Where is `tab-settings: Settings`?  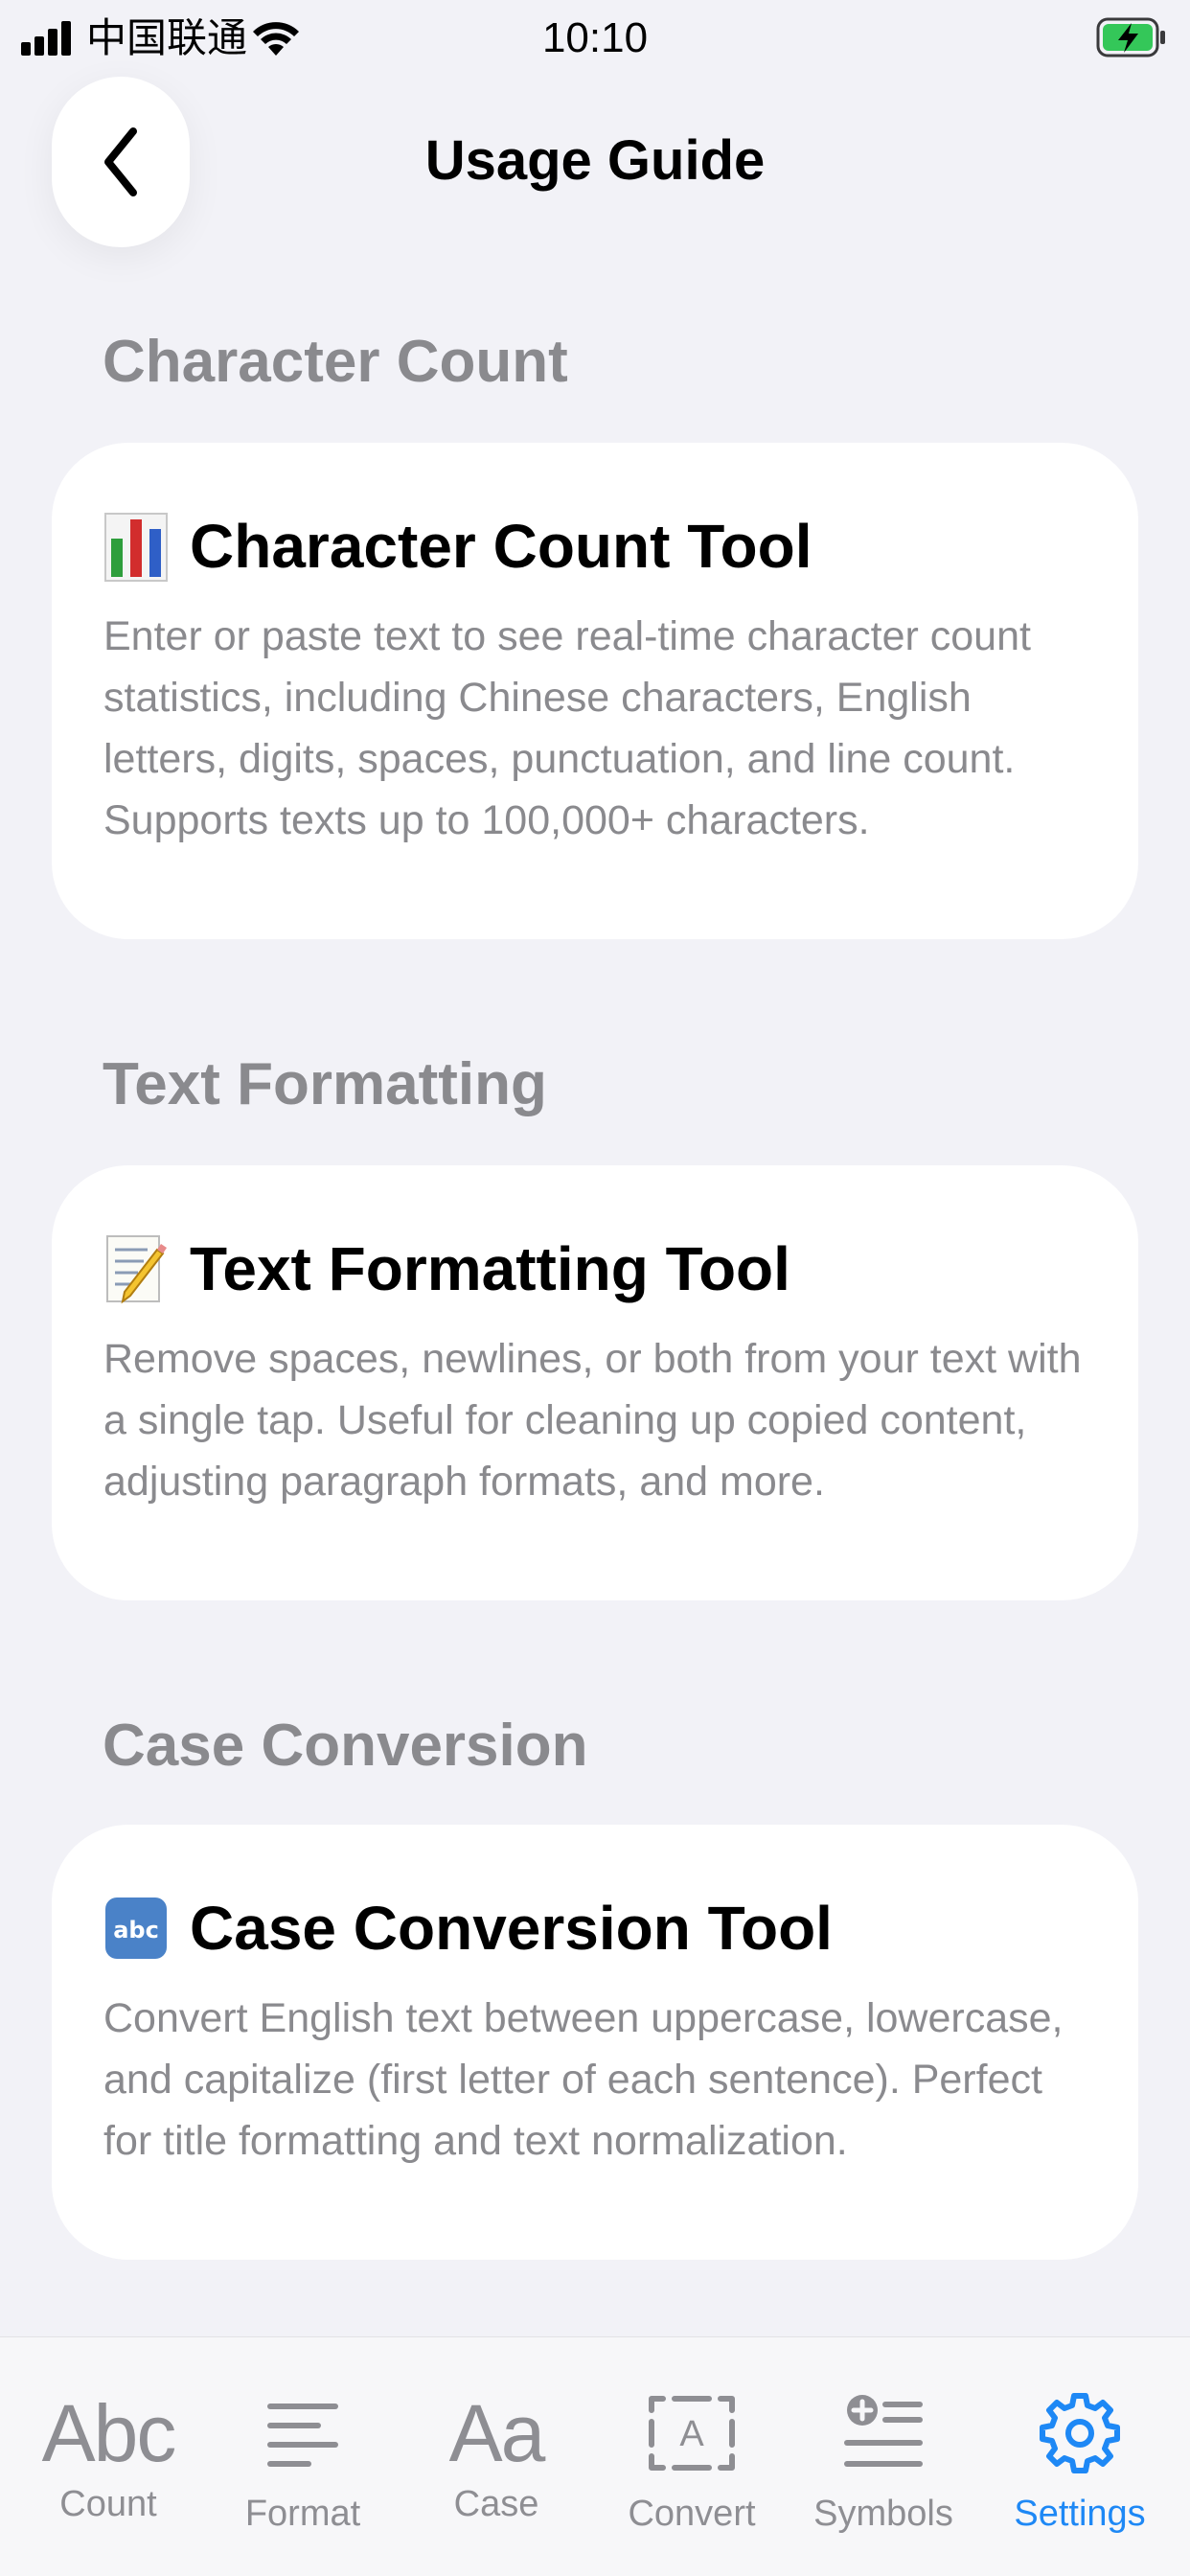
tab-settings: Settings is located at coordinates (1080, 2456).